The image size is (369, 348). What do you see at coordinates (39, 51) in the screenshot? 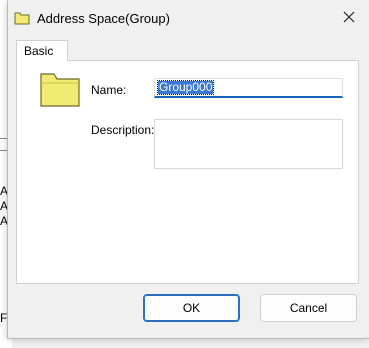
I see `tab-basic-label: Basic` at bounding box center [39, 51].